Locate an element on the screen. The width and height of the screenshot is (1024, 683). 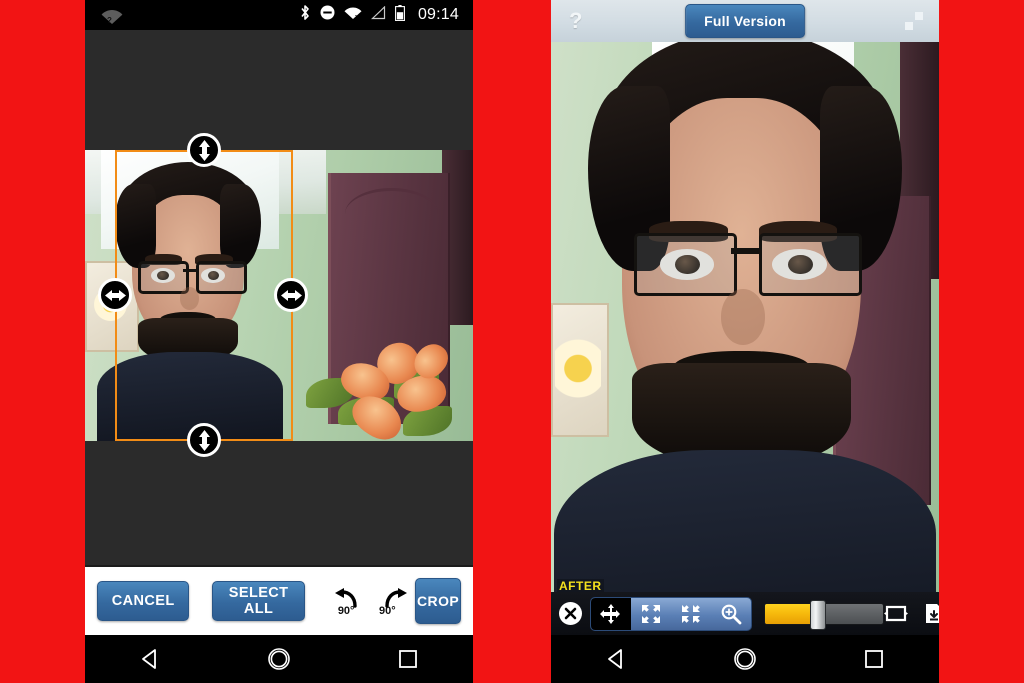
viewer-top-bar: ? Full Version is located at coordinates (745, 21).